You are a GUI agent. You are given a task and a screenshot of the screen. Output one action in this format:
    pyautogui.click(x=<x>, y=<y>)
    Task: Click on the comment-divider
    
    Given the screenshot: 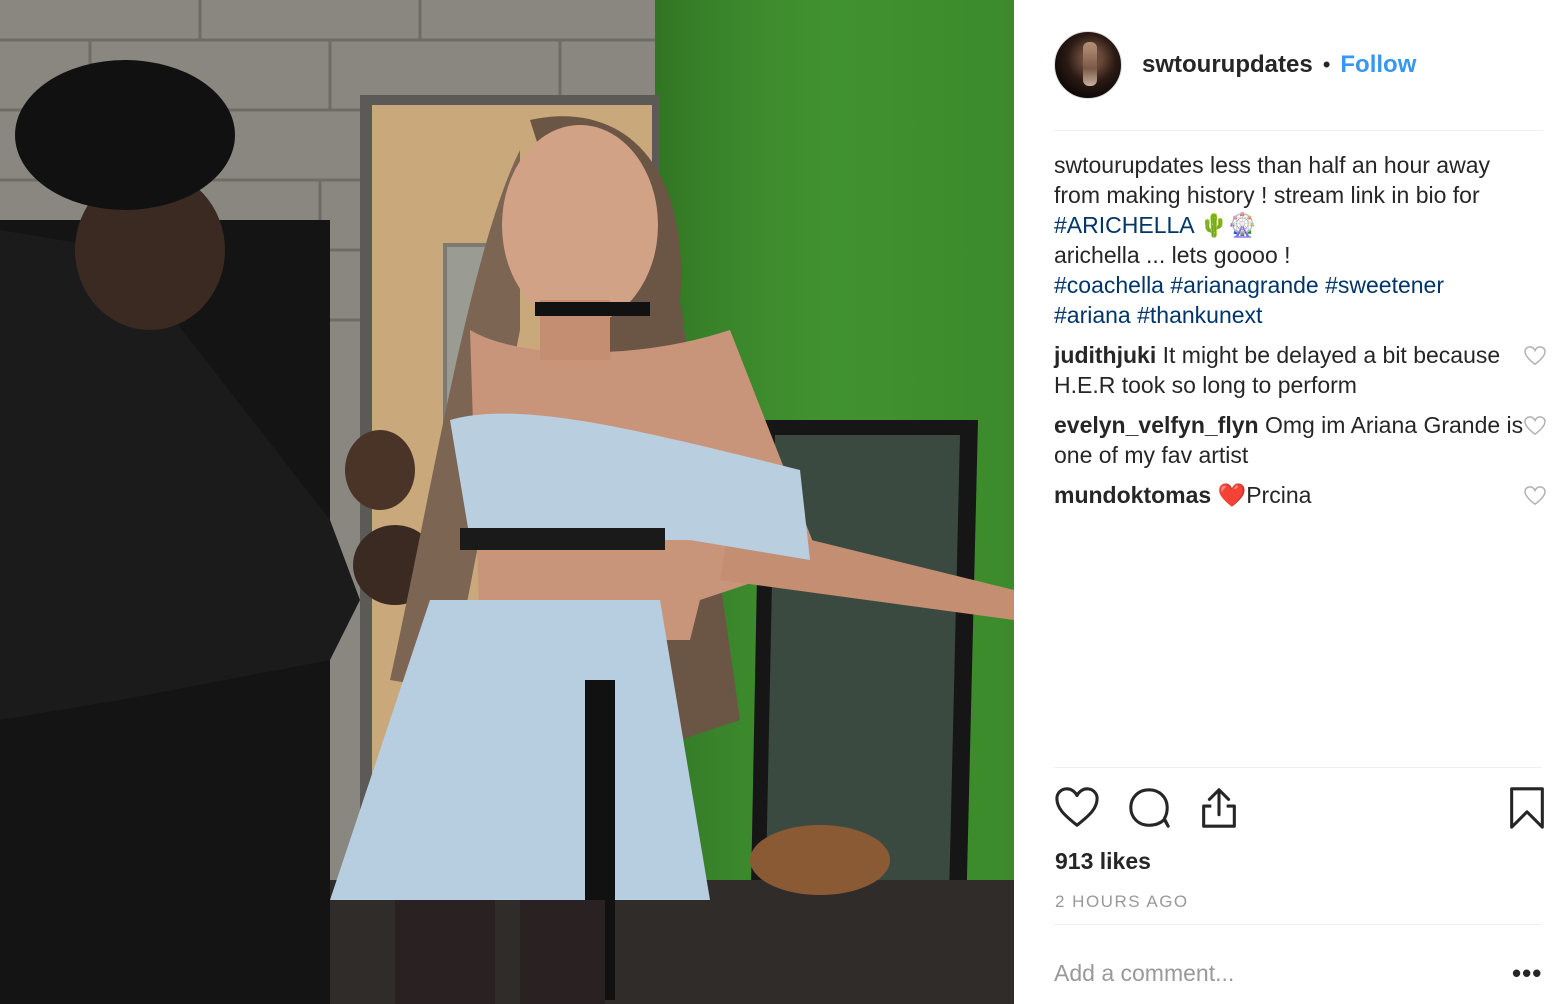 What is the action you would take?
    pyautogui.click(x=1298, y=924)
    